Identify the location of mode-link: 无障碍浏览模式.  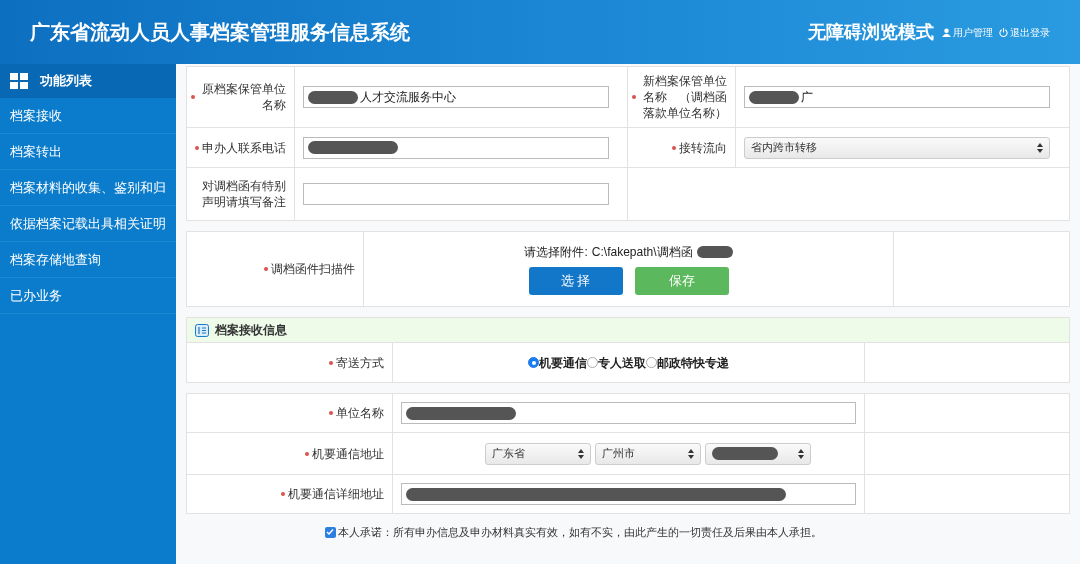
(871, 32).